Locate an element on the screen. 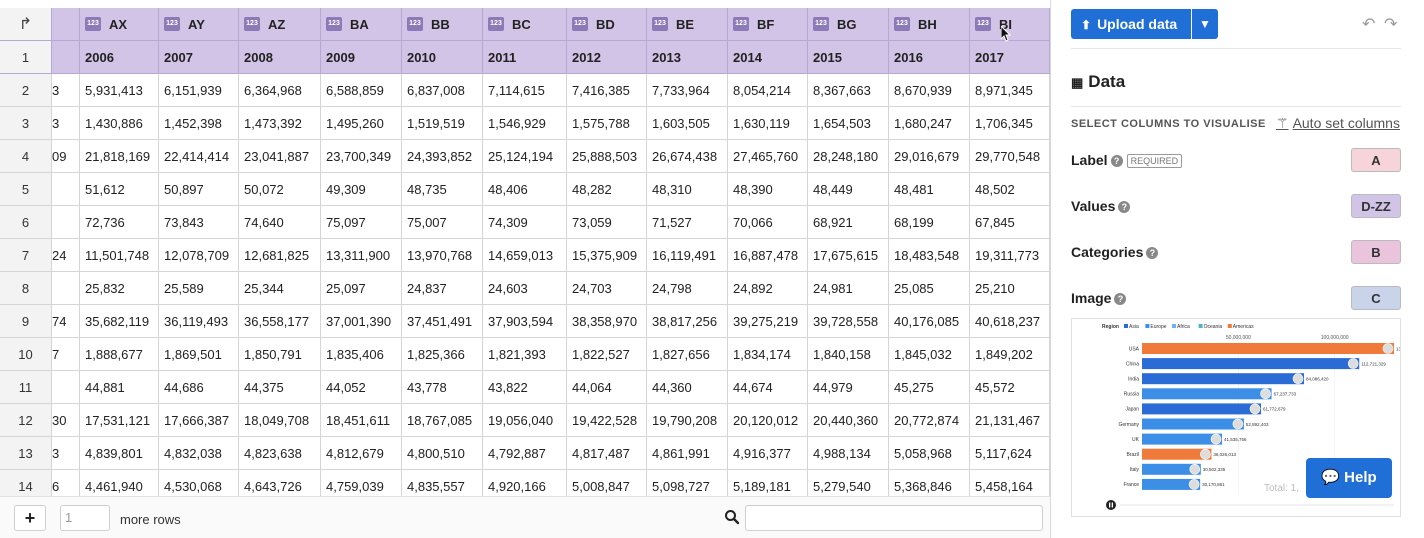 The height and width of the screenshot is (538, 1424). column-header: 123 BF is located at coordinates (768, 24).